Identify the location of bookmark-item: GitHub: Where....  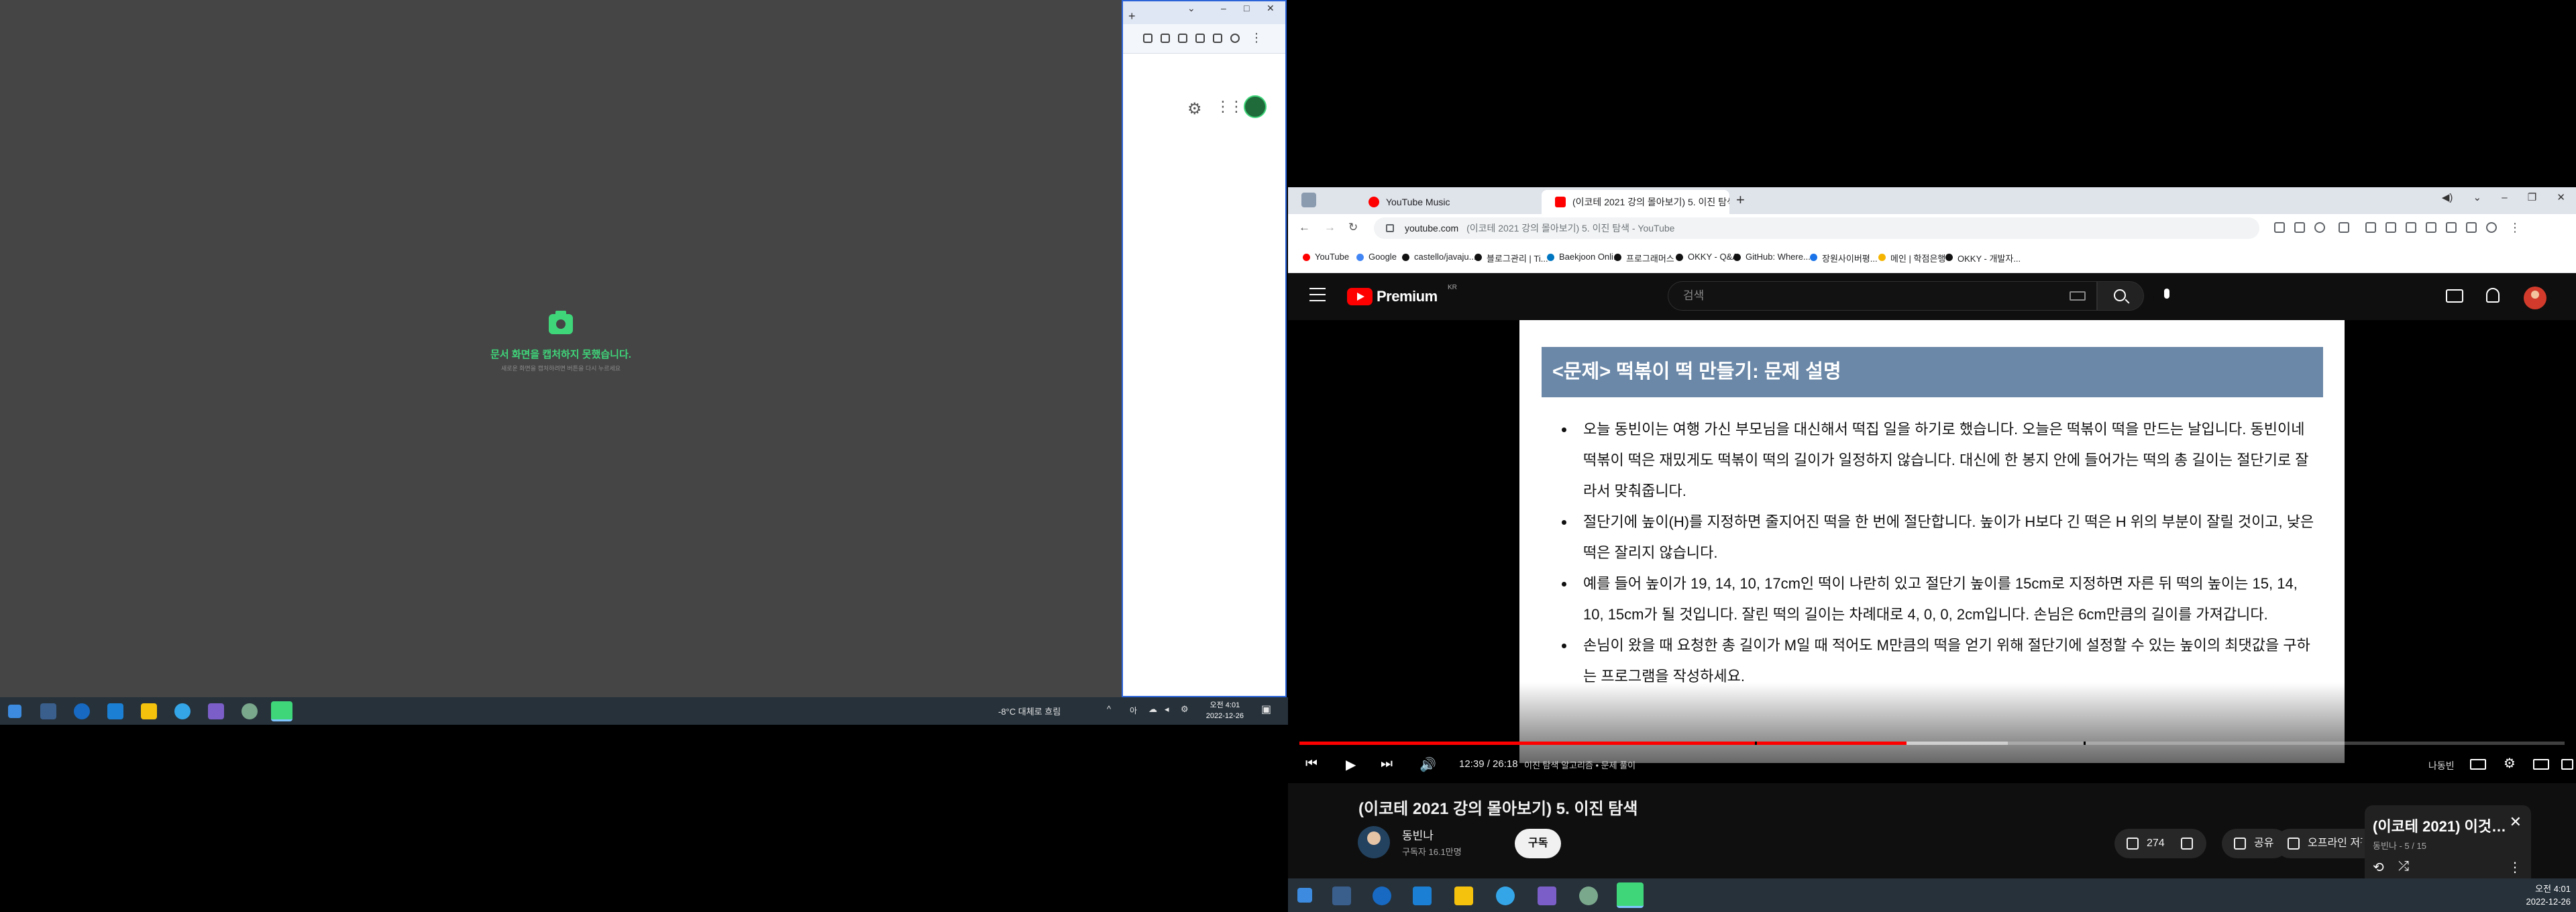
(1772, 257).